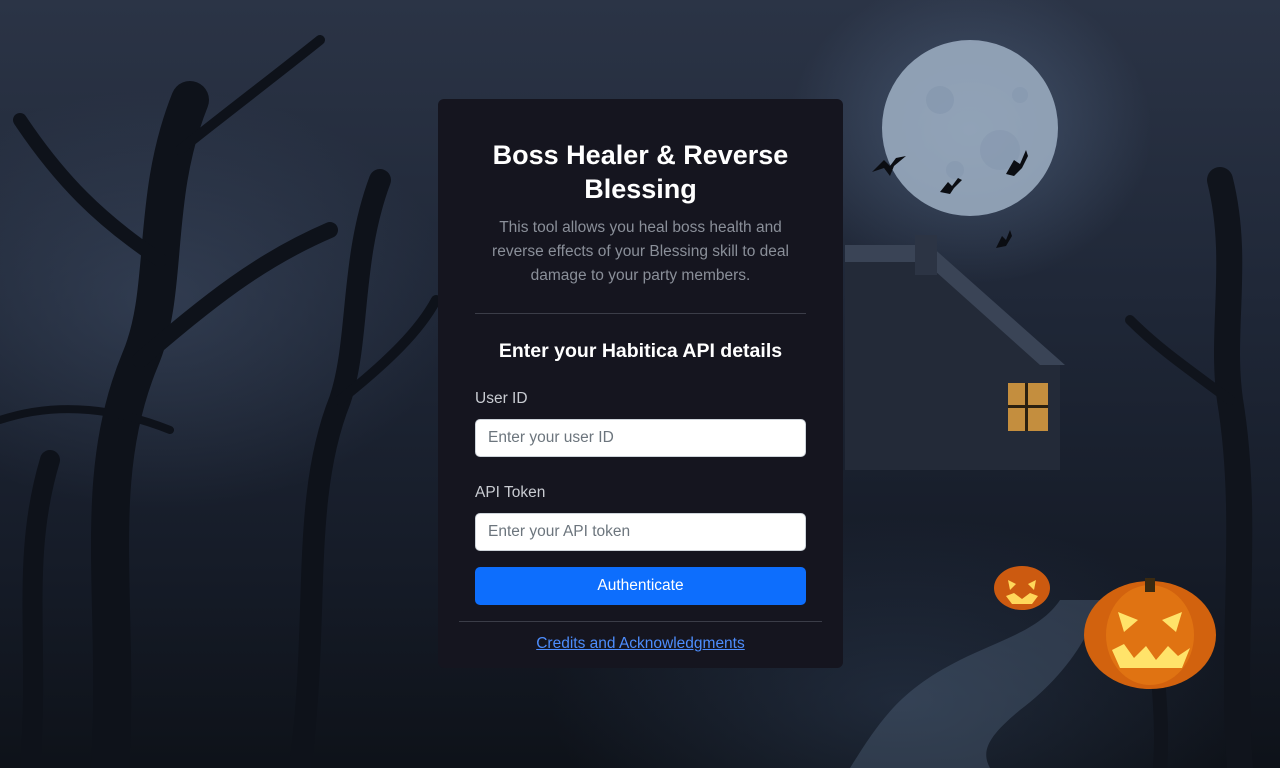 The width and height of the screenshot is (1280, 768). Describe the element at coordinates (640, 351) in the screenshot. I see `form-heading: Enter your Habitica API details` at that location.